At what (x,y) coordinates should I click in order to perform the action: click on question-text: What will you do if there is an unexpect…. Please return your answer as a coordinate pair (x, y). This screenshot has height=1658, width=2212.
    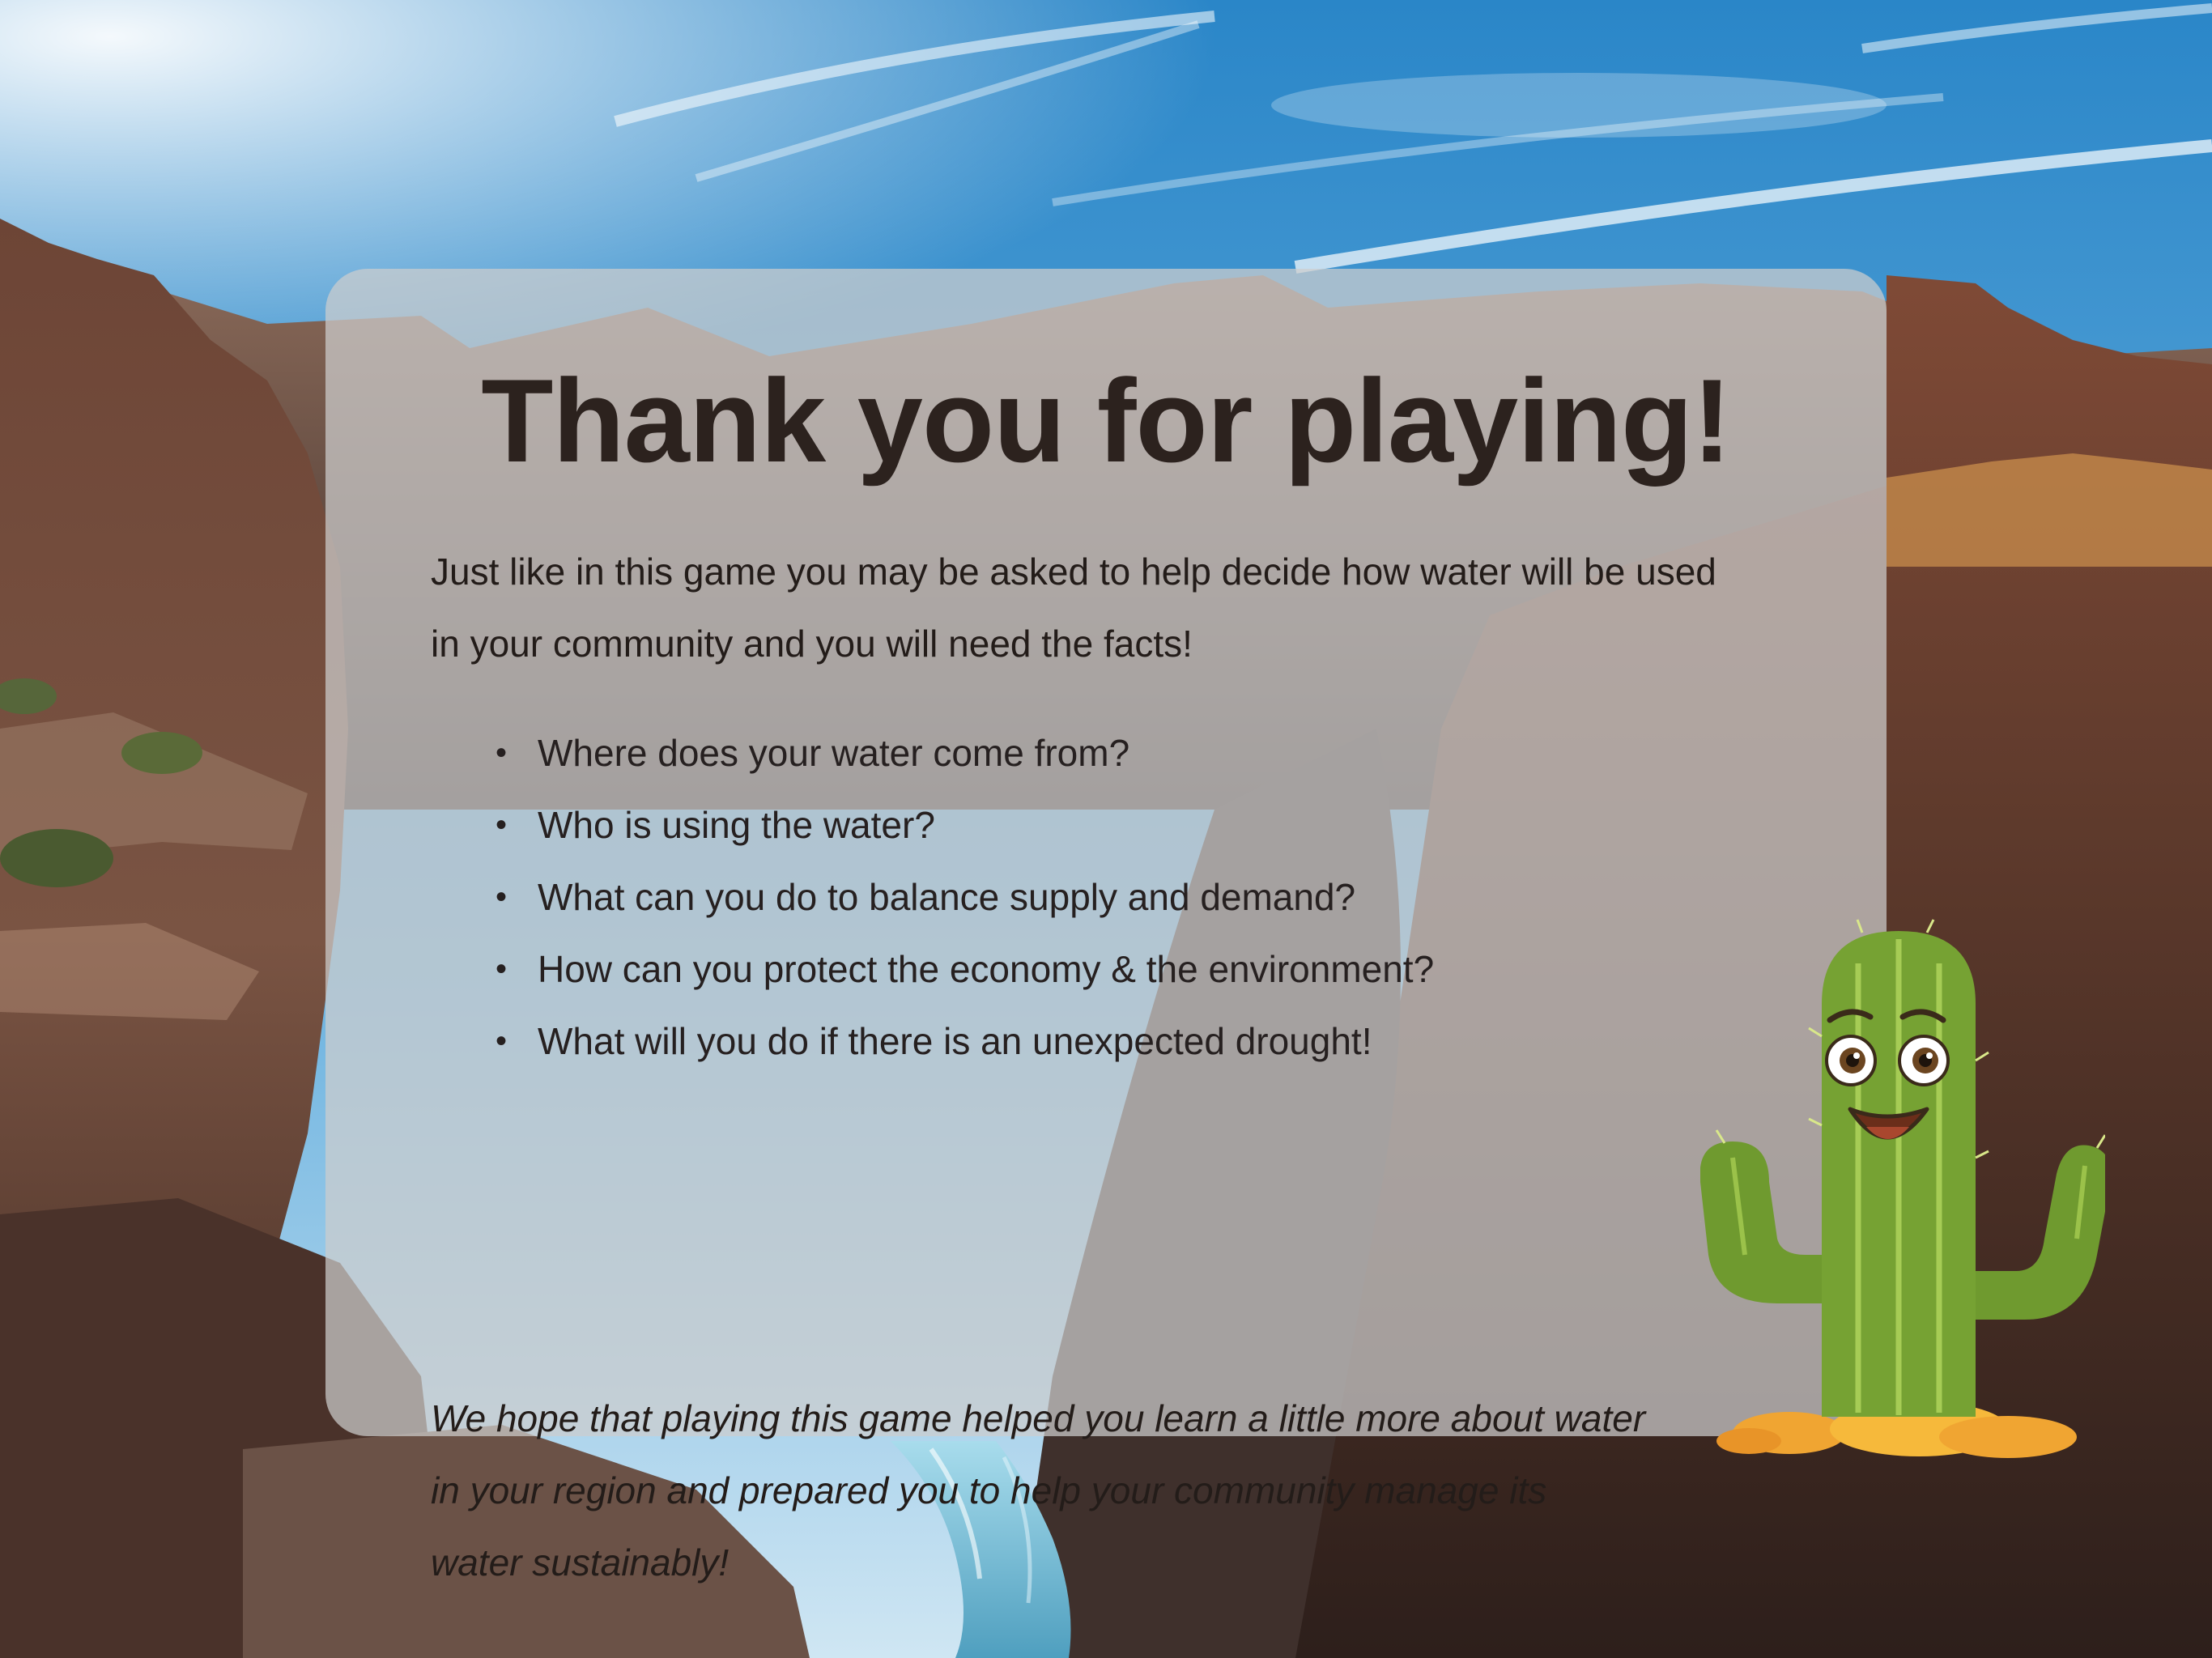
    Looking at the image, I should click on (955, 1041).